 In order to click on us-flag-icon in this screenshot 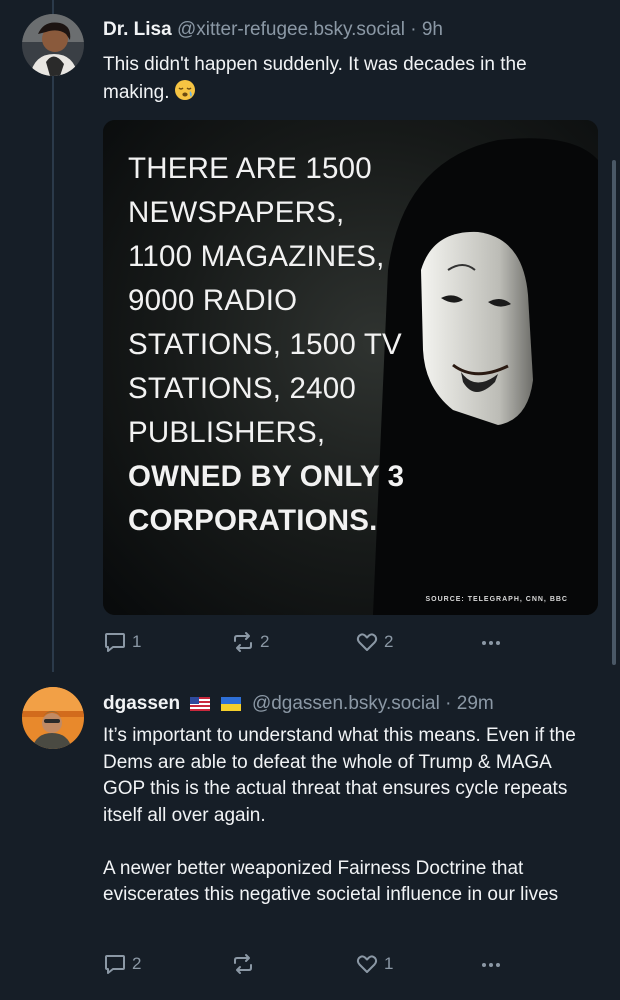, I will do `click(200, 706)`.